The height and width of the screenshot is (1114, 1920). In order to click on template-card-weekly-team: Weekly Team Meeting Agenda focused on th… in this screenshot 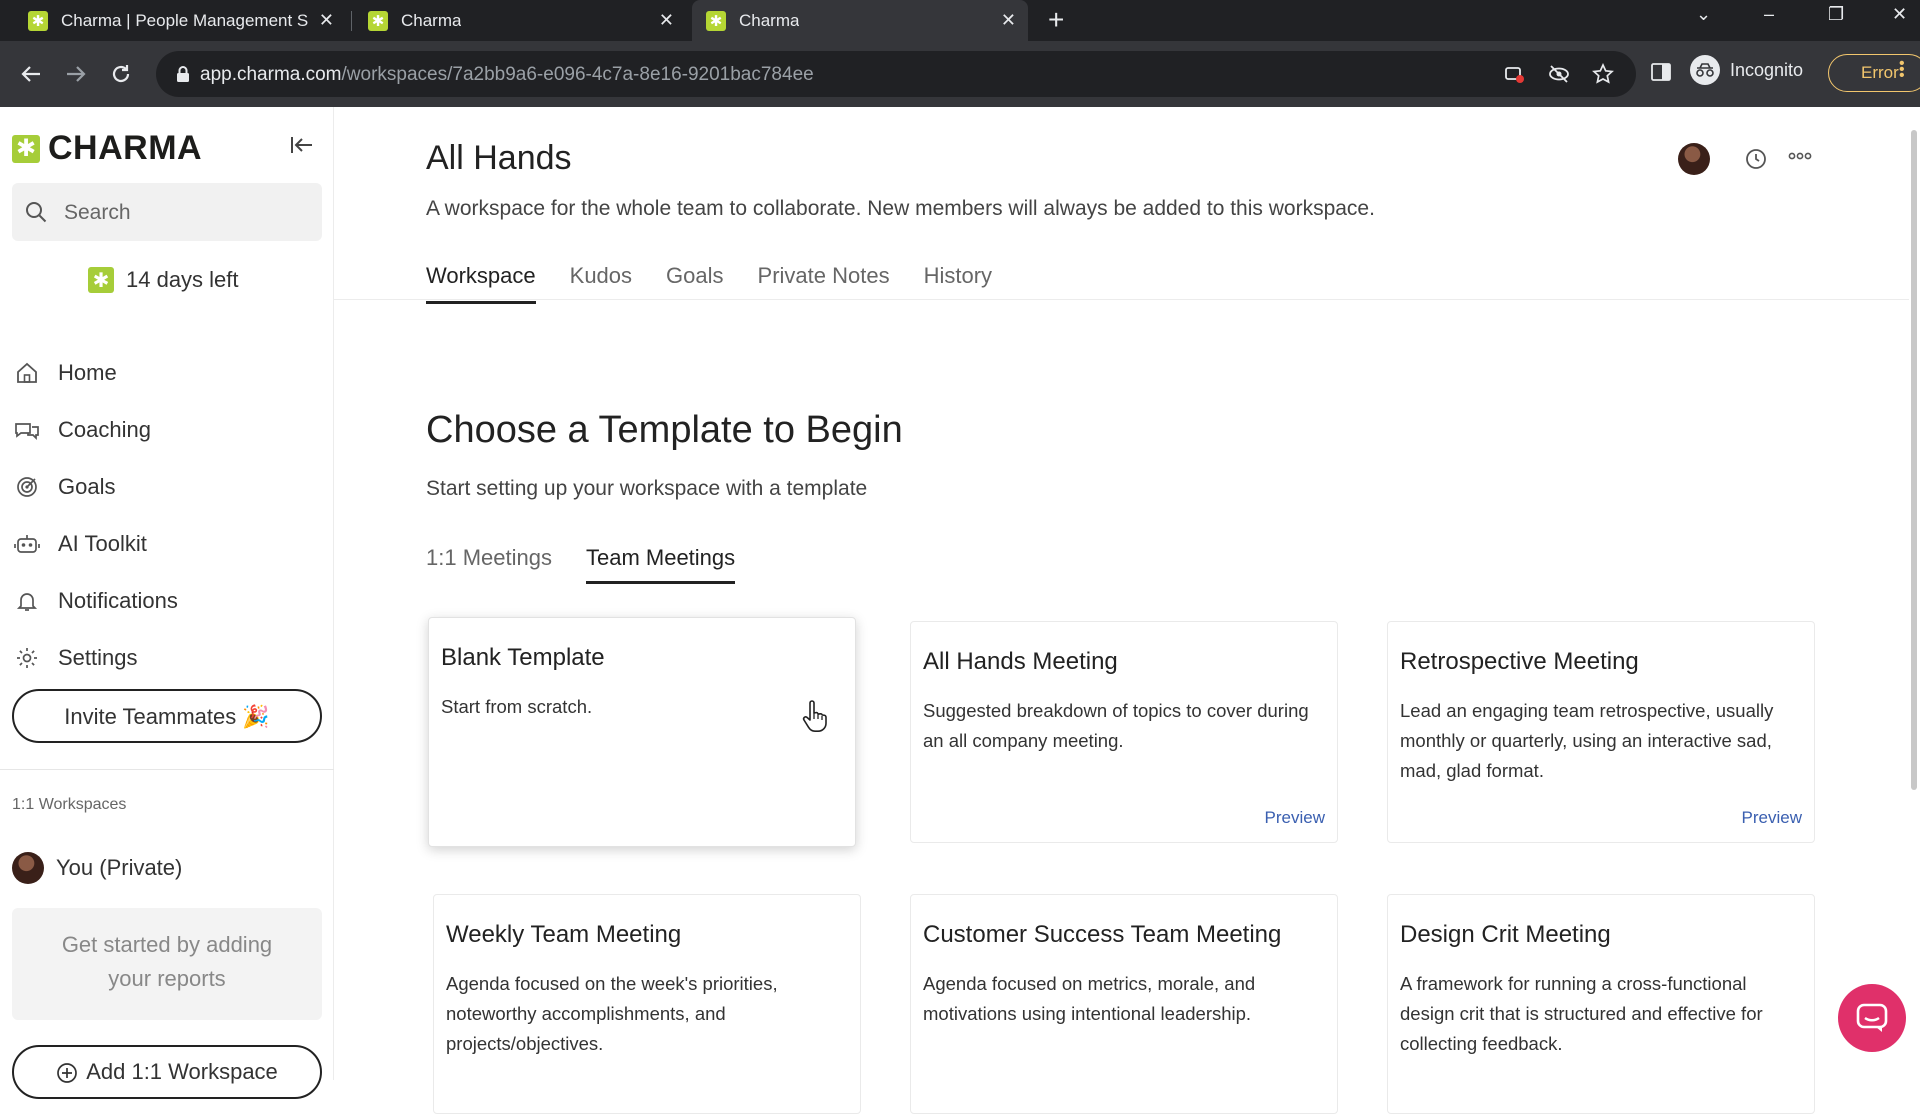, I will do `click(647, 1004)`.